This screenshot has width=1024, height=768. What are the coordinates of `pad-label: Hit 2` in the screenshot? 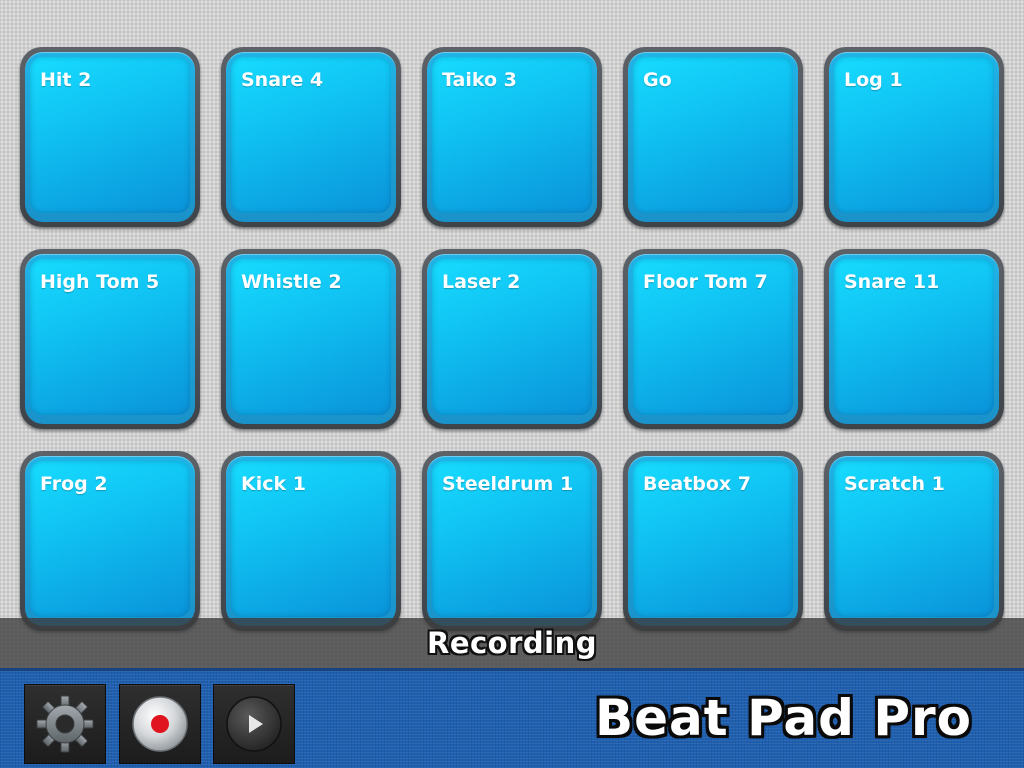 It's located at (66, 80).